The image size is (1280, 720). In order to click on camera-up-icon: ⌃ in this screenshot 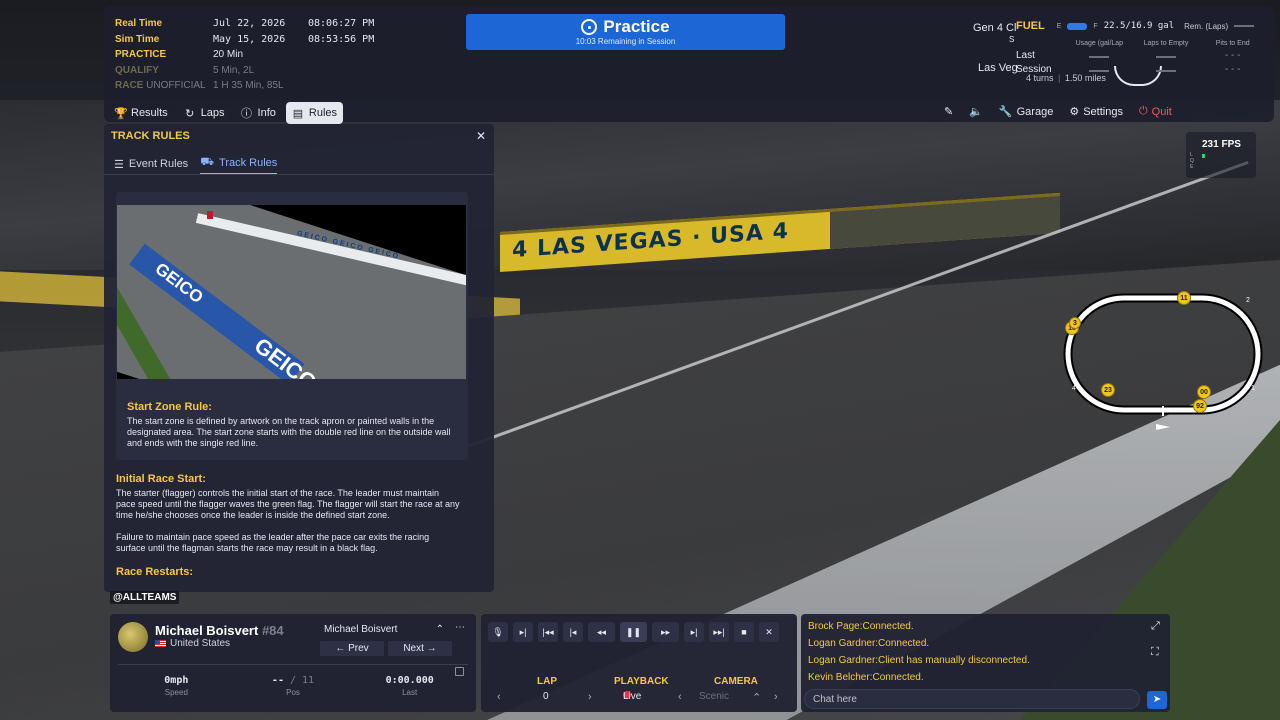, I will do `click(756, 697)`.